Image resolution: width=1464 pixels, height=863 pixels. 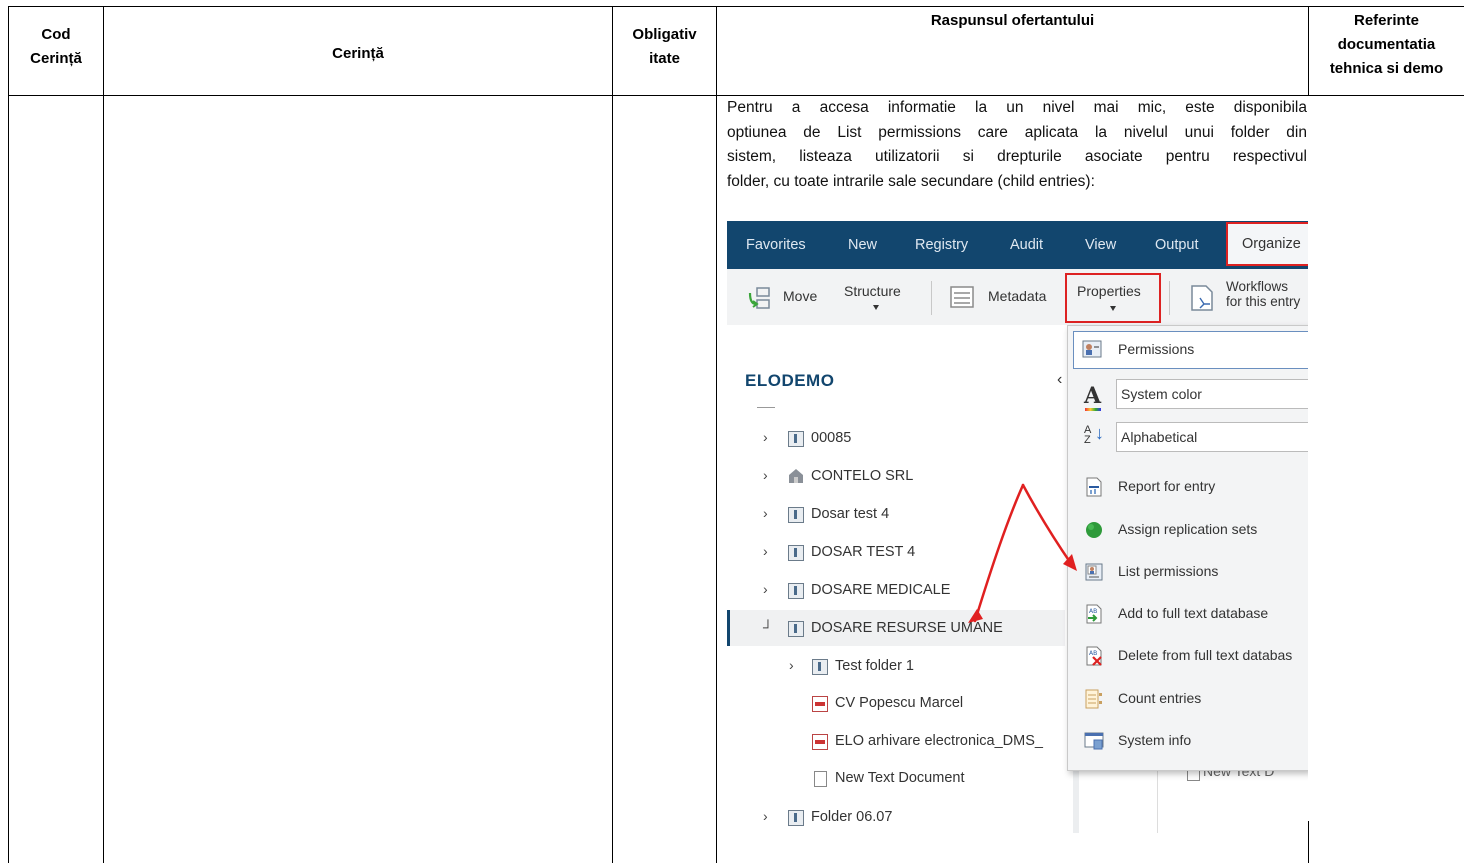 What do you see at coordinates (8, 434) in the screenshot?
I see `table-border-left` at bounding box center [8, 434].